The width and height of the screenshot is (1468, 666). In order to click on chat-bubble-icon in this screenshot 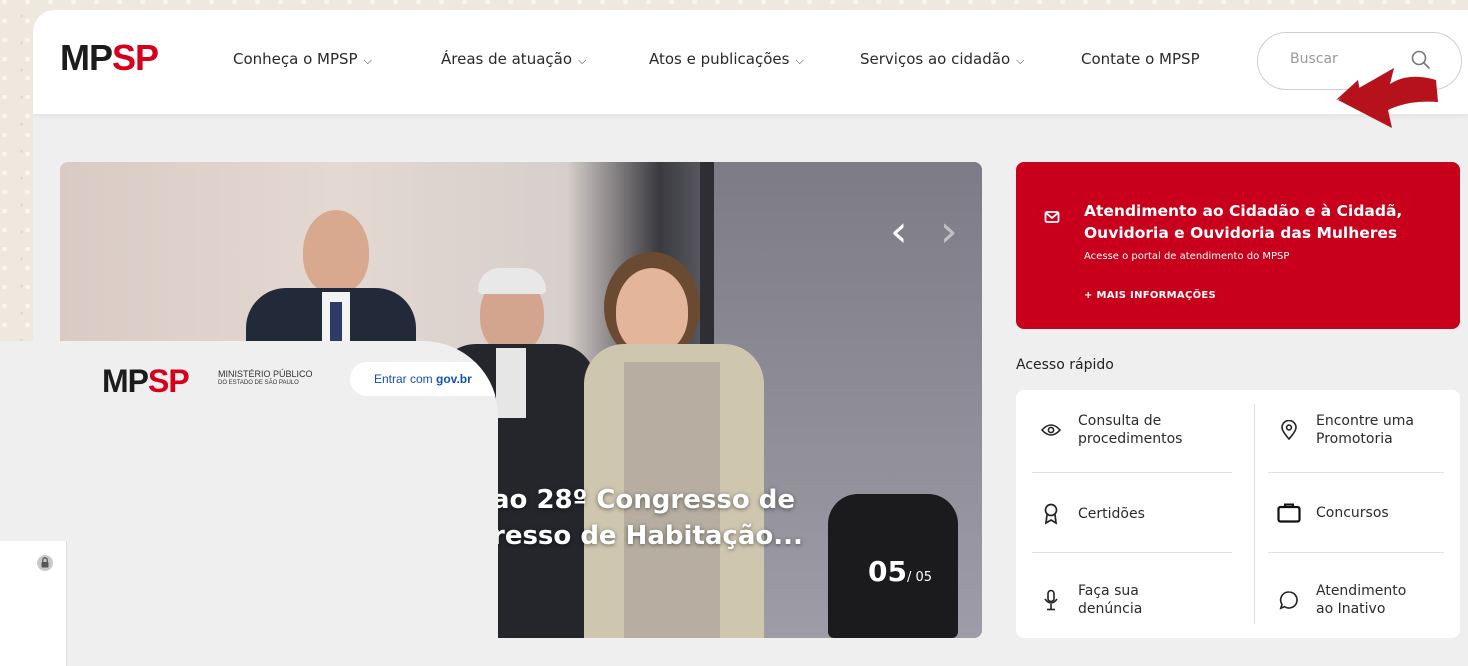, I will do `click(1289, 600)`.